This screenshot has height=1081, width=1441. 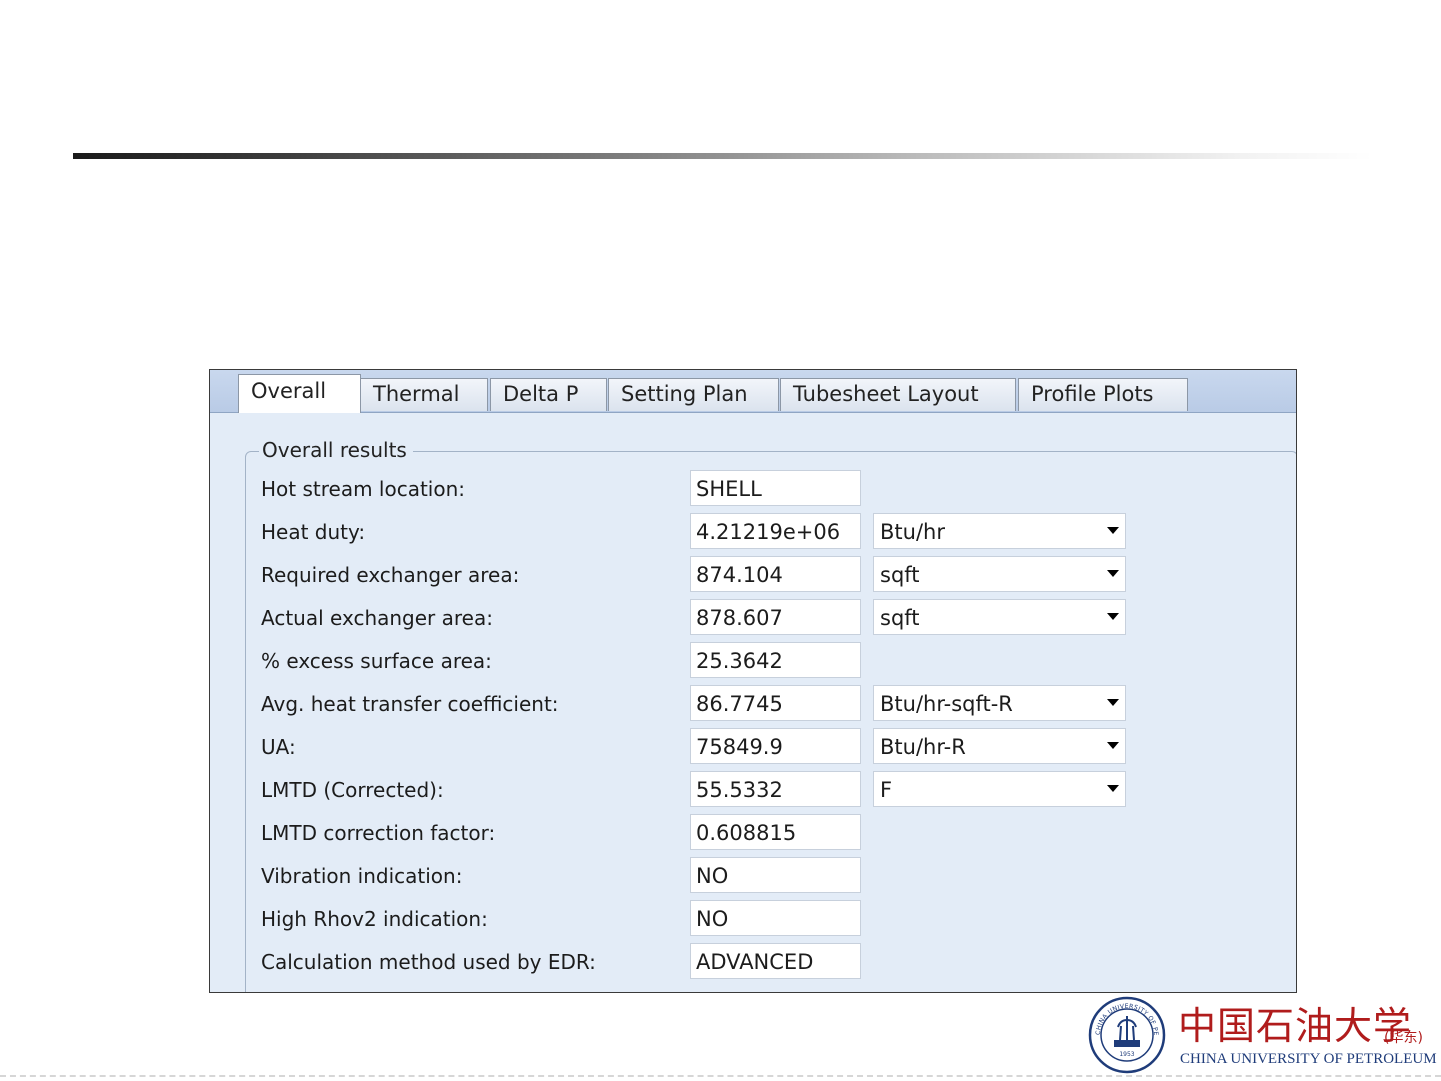 I want to click on title-divider, so click(x=723, y=156).